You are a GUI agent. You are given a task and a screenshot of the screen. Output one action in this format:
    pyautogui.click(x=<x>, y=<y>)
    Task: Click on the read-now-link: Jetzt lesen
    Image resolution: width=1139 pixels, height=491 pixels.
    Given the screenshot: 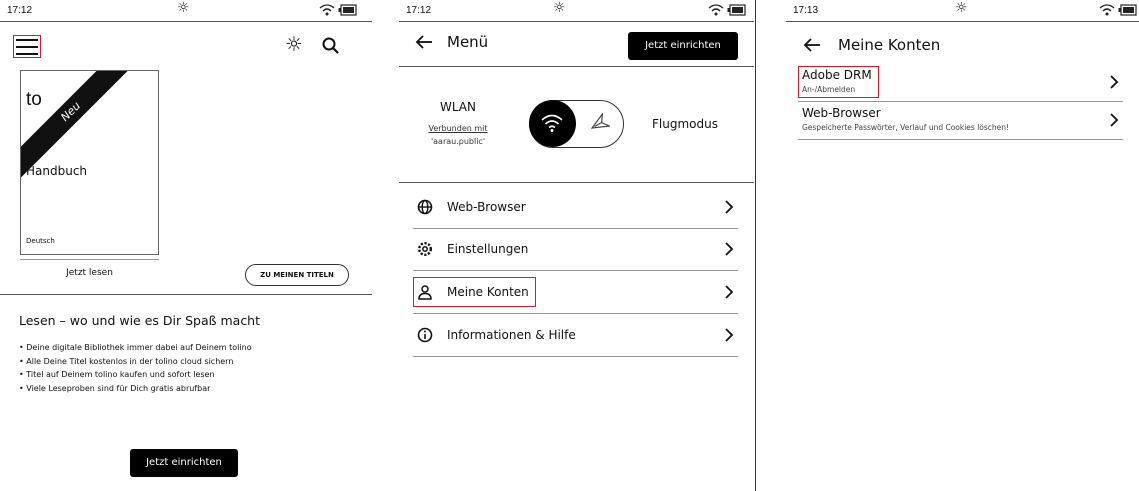 What is the action you would take?
    pyautogui.click(x=89, y=273)
    